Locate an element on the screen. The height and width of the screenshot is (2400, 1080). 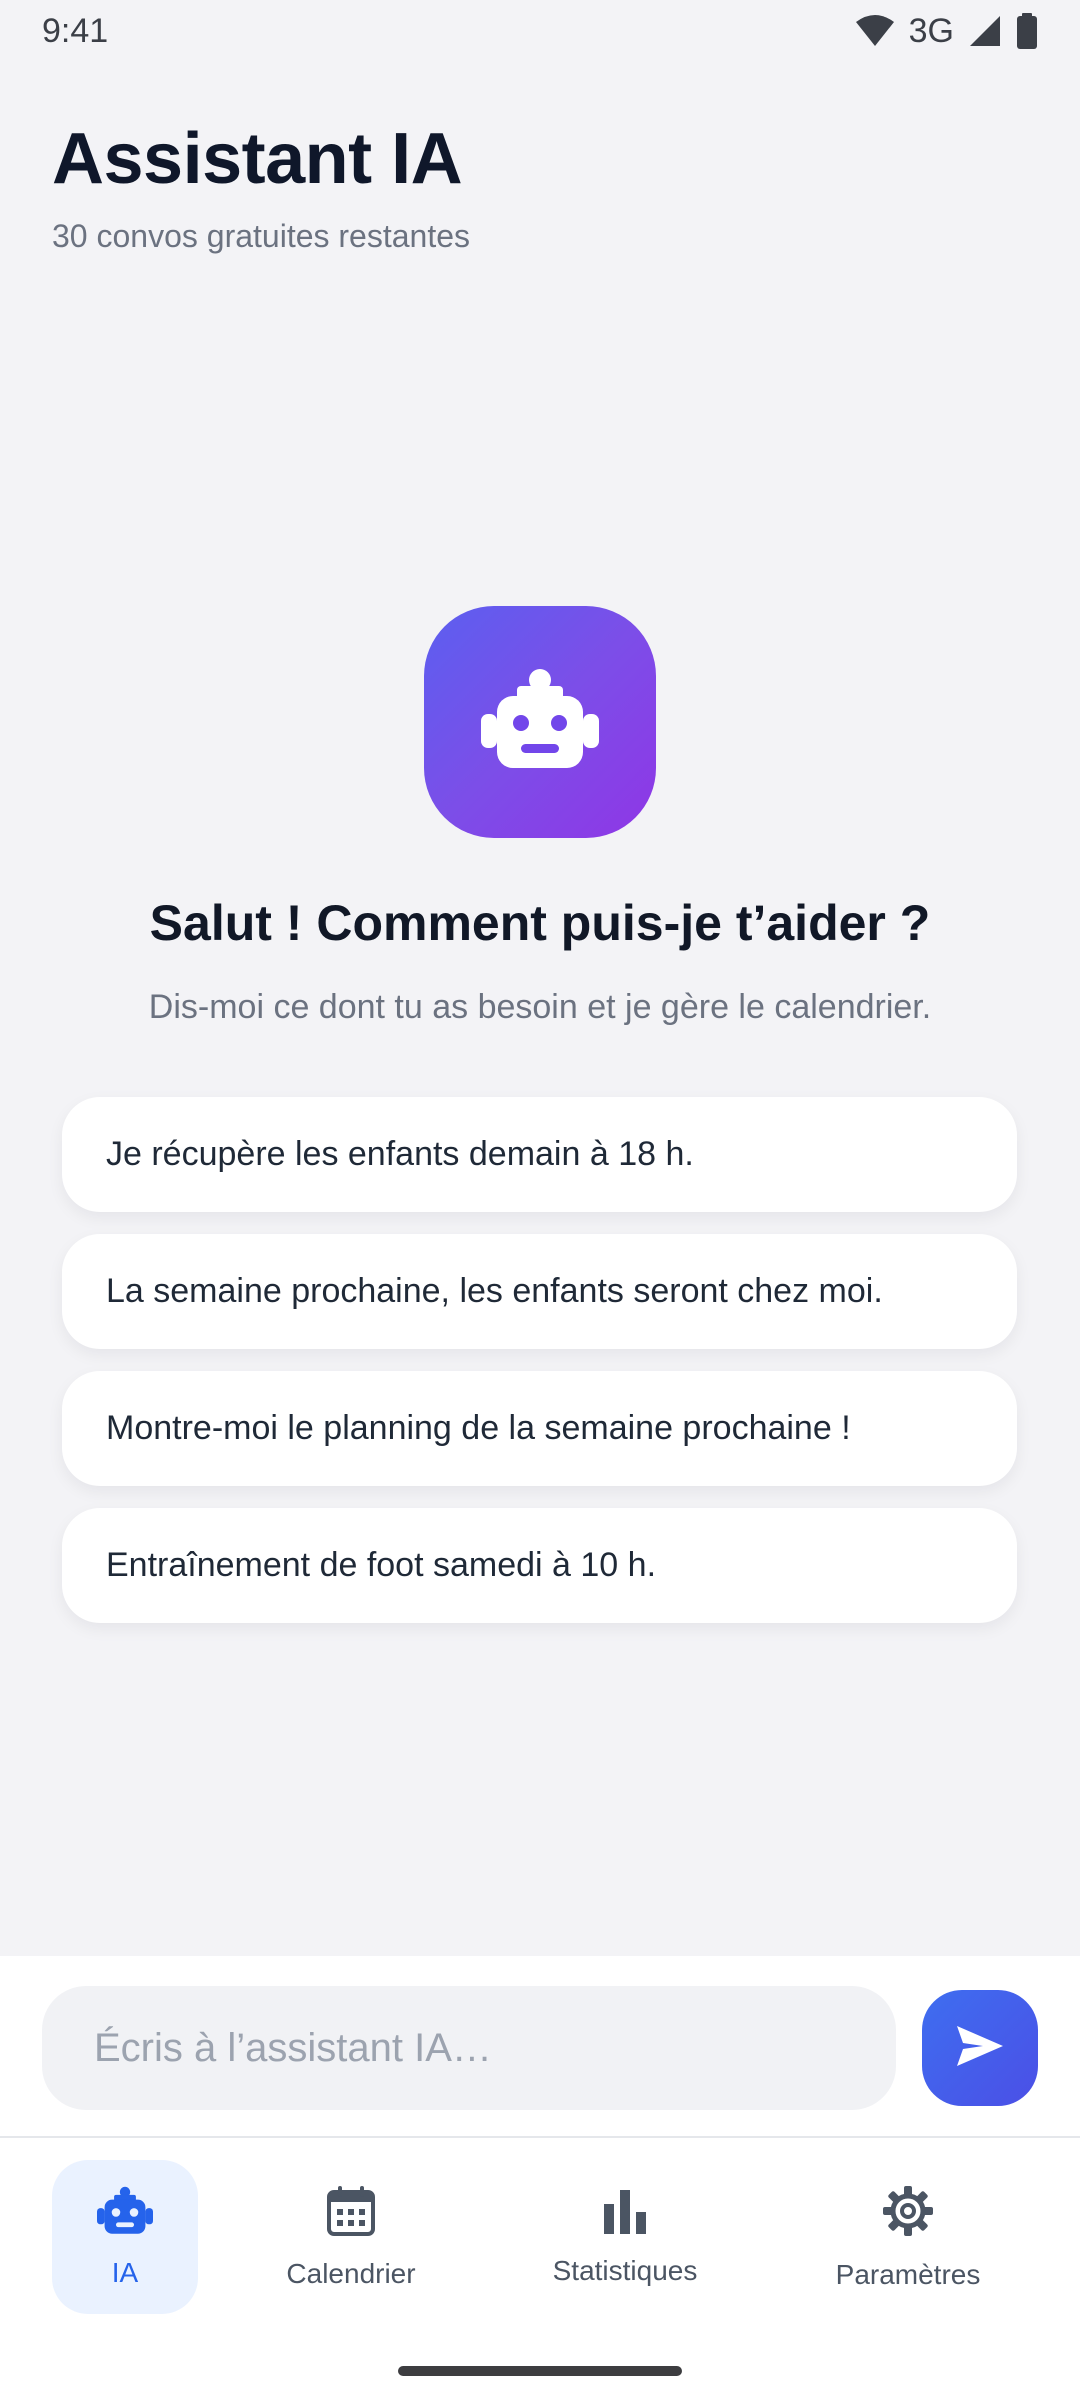
status-bar: 9:41 3G is located at coordinates (540, 31).